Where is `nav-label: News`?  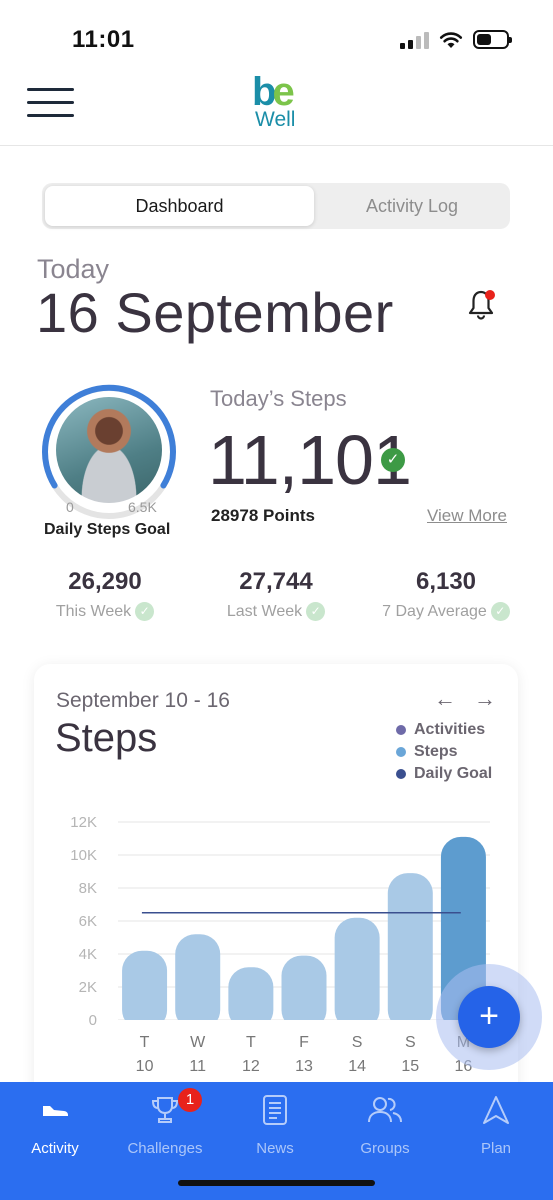
nav-label: News is located at coordinates (275, 1148).